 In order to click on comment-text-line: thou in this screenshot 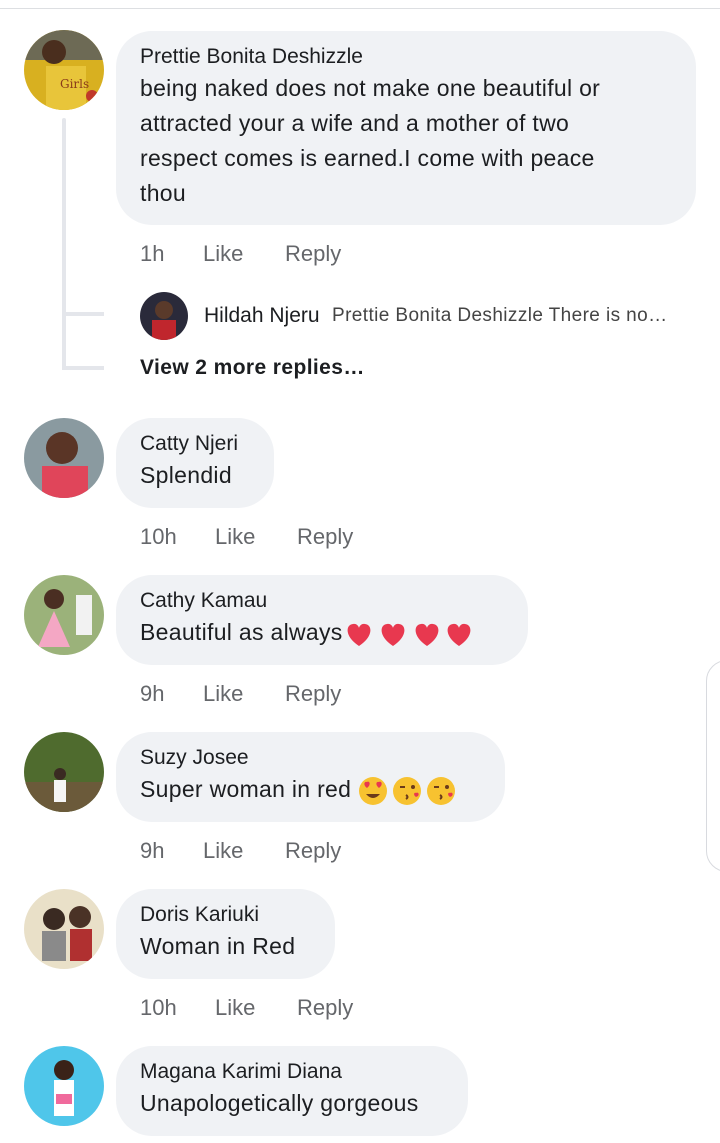, I will do `click(163, 193)`.